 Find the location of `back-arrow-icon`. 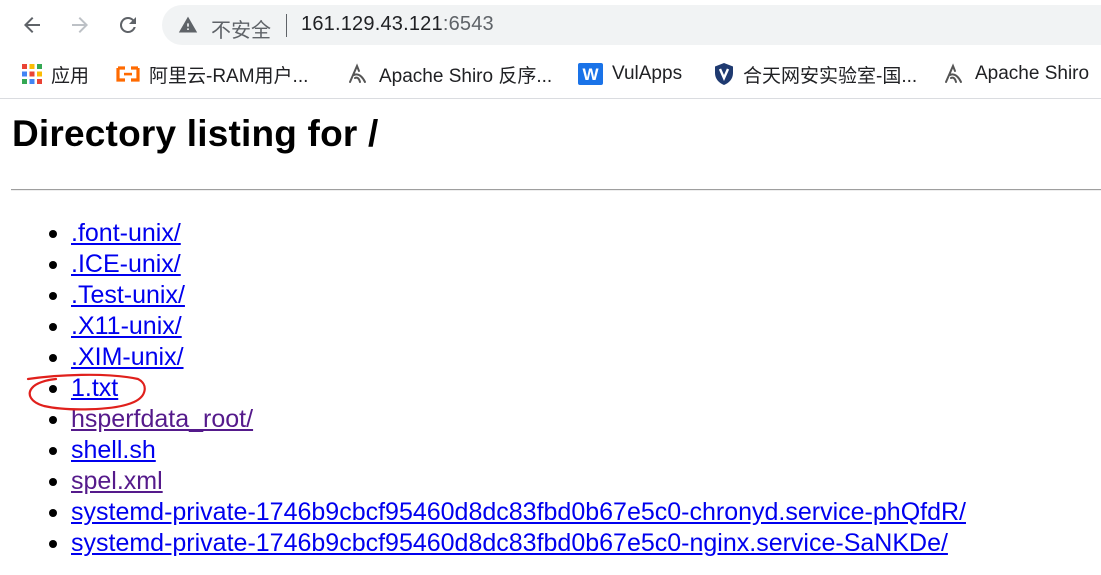

back-arrow-icon is located at coordinates (32, 25).